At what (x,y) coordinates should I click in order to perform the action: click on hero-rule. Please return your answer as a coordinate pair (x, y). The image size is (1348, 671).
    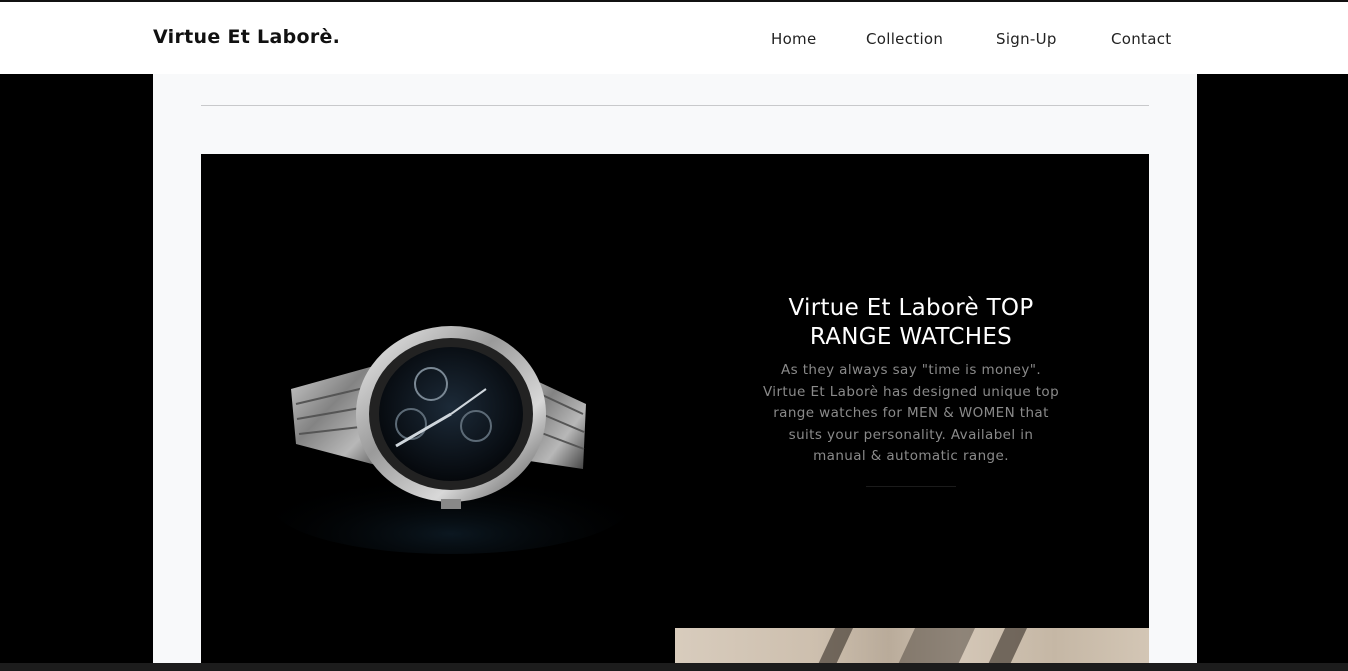
    Looking at the image, I should click on (911, 486).